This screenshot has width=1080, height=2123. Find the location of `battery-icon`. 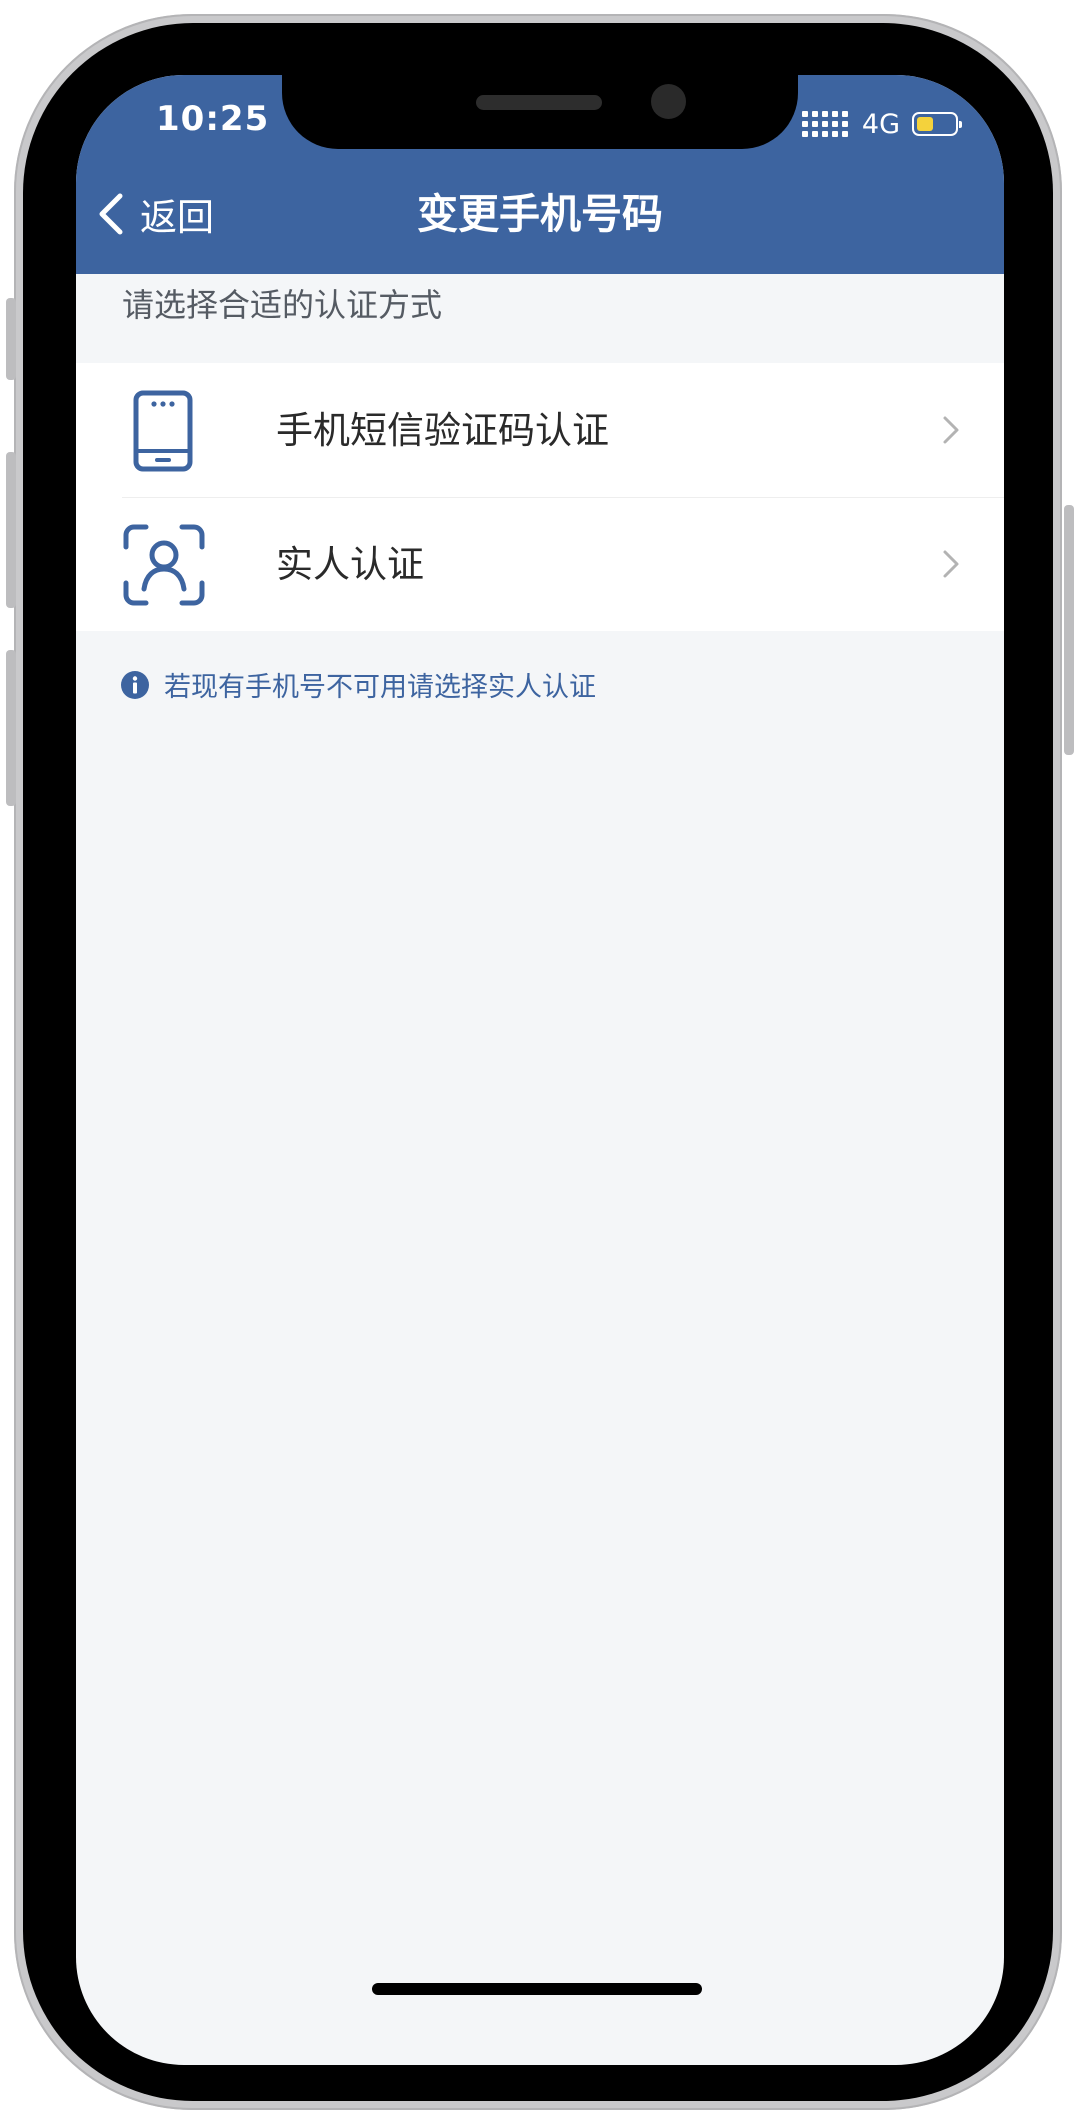

battery-icon is located at coordinates (937, 124).